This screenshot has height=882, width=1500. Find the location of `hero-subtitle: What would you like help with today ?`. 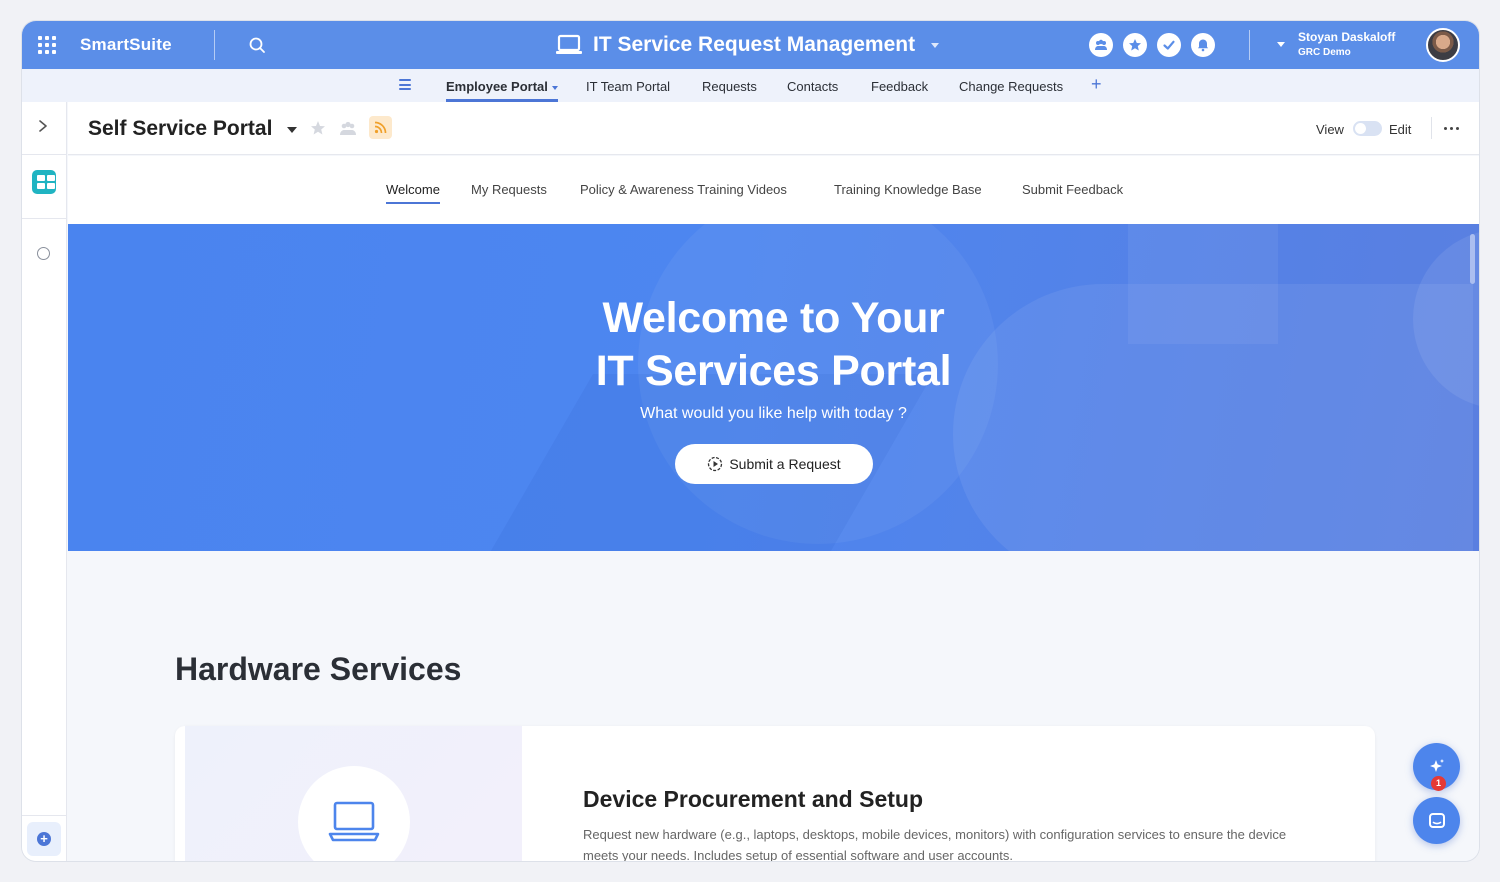

hero-subtitle: What would you like help with today ? is located at coordinates (773, 413).